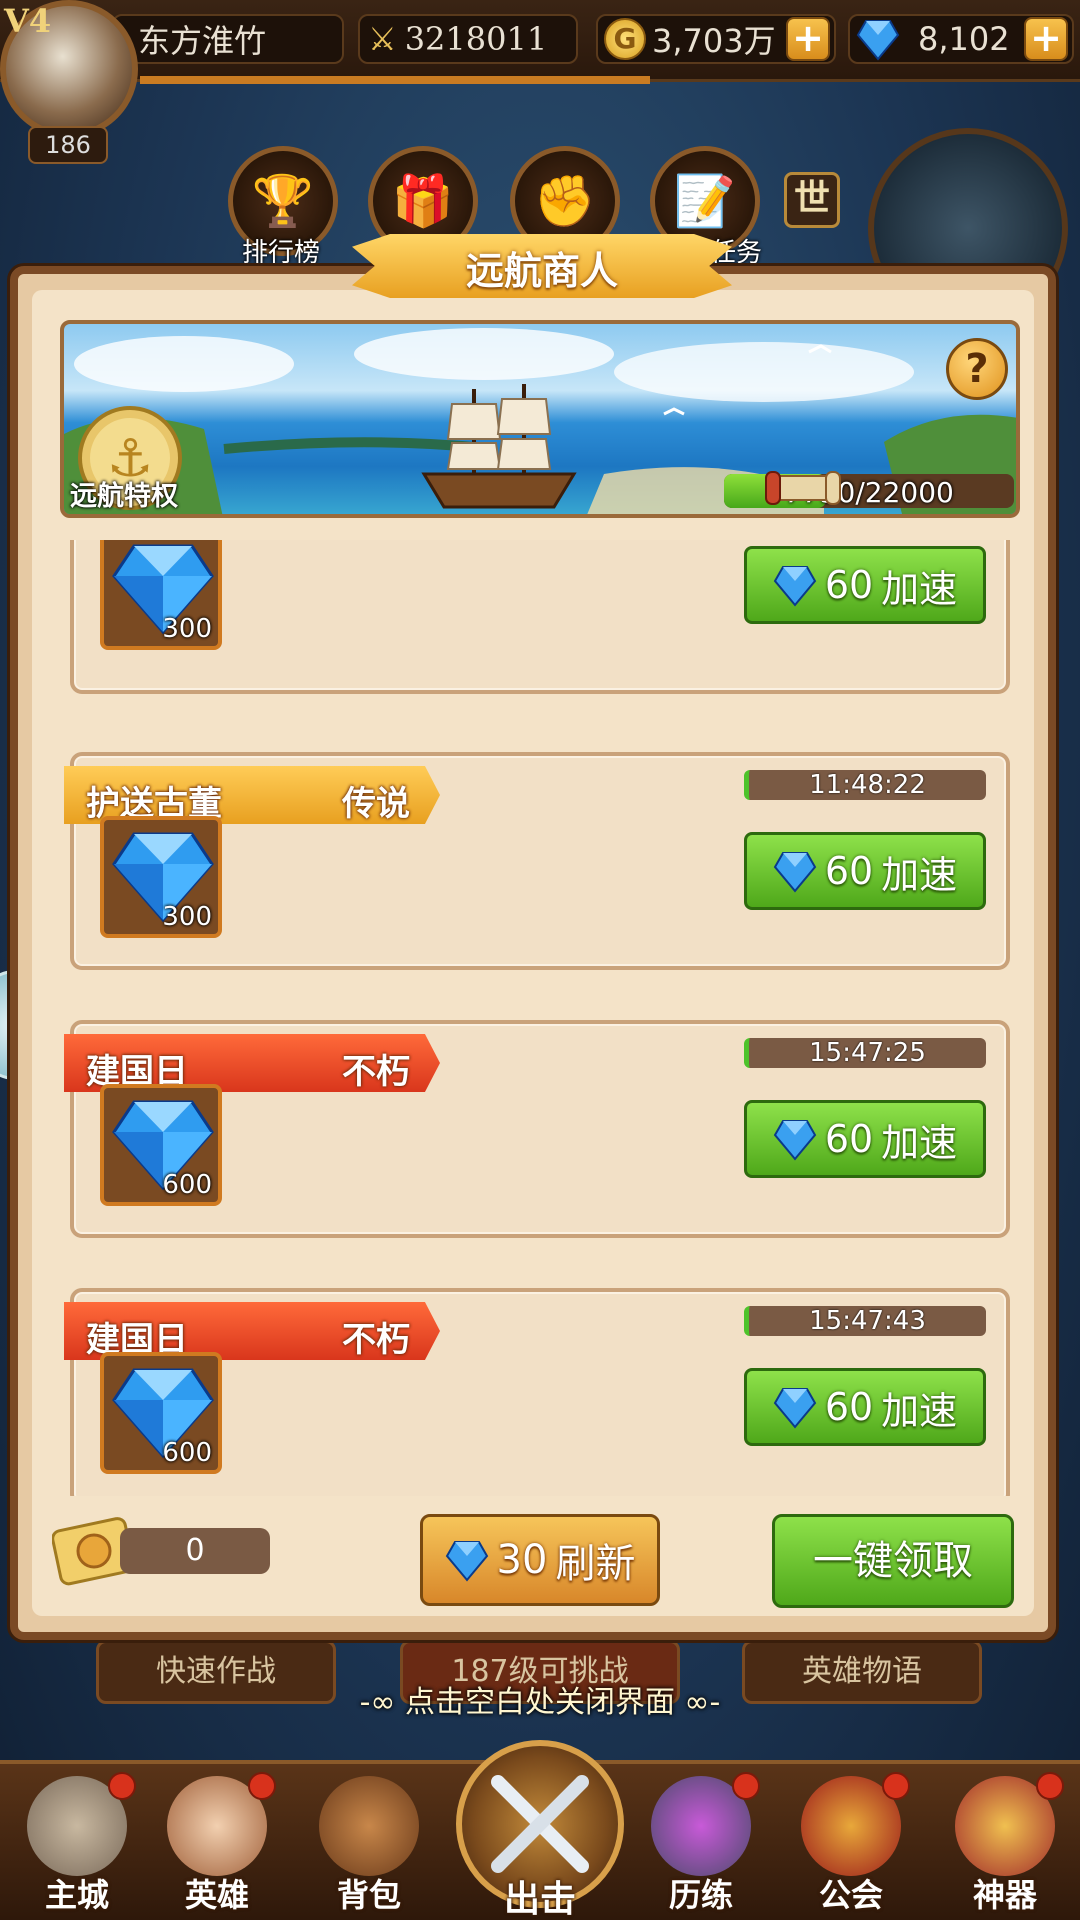 Image resolution: width=1080 pixels, height=1920 pixels. I want to click on refresh-label: 刷新, so click(595, 1564).